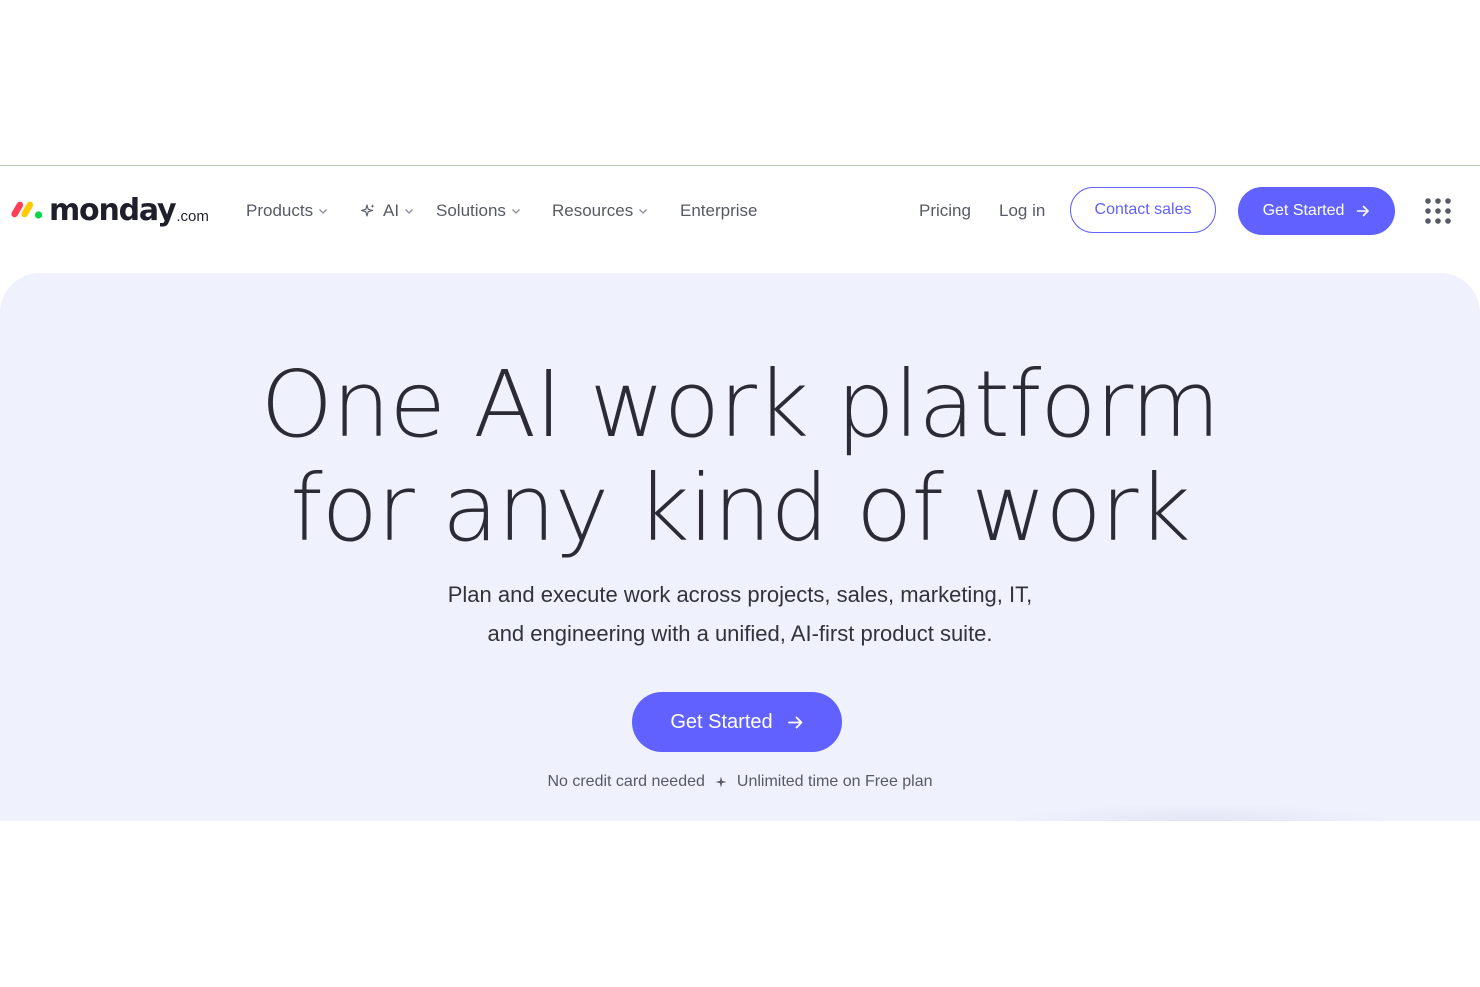  I want to click on monday-logo: monday .com, so click(109, 210).